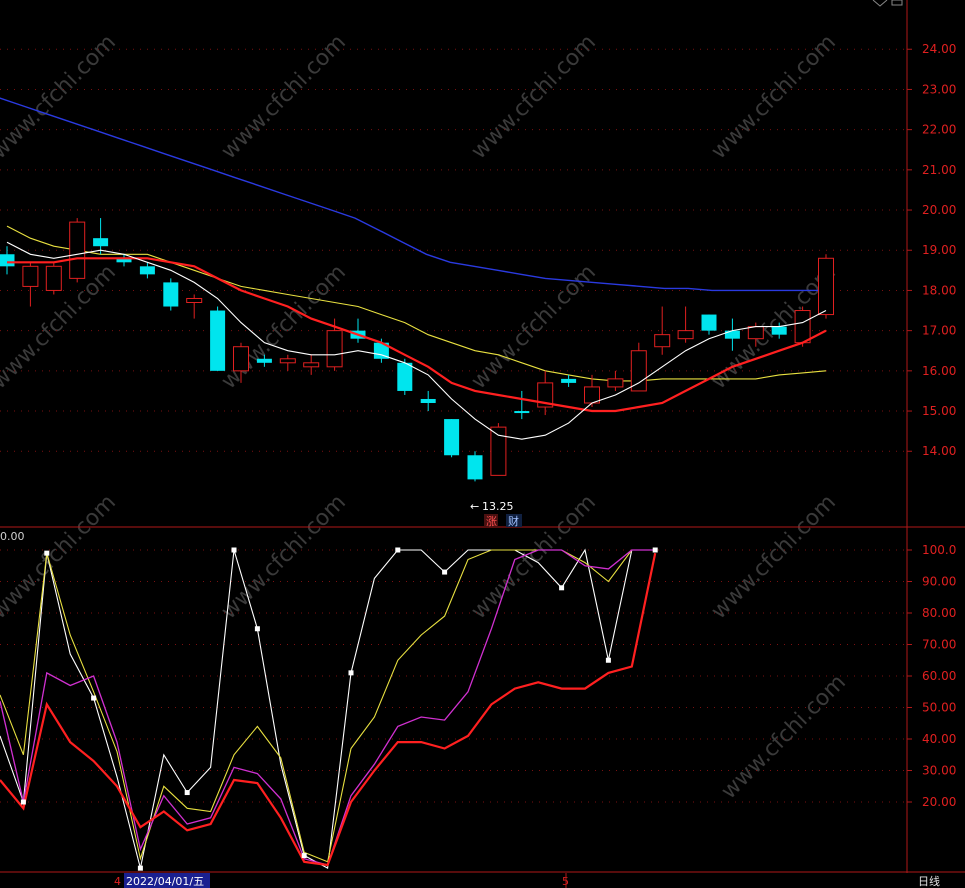 This screenshot has height=888, width=965. Describe the element at coordinates (939, 210) in the screenshot. I see `price-tick-label: 20.00` at that location.